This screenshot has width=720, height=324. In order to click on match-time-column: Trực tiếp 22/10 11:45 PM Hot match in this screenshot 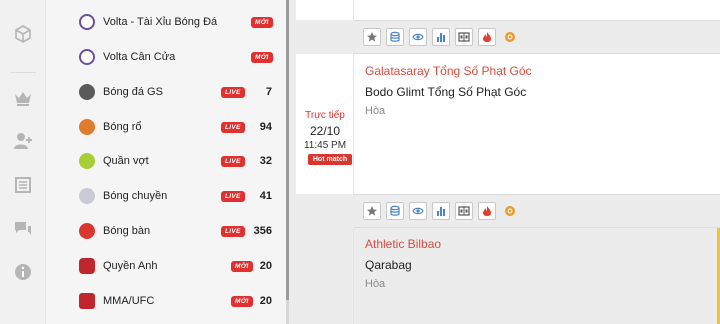, I will do `click(325, 124)`.